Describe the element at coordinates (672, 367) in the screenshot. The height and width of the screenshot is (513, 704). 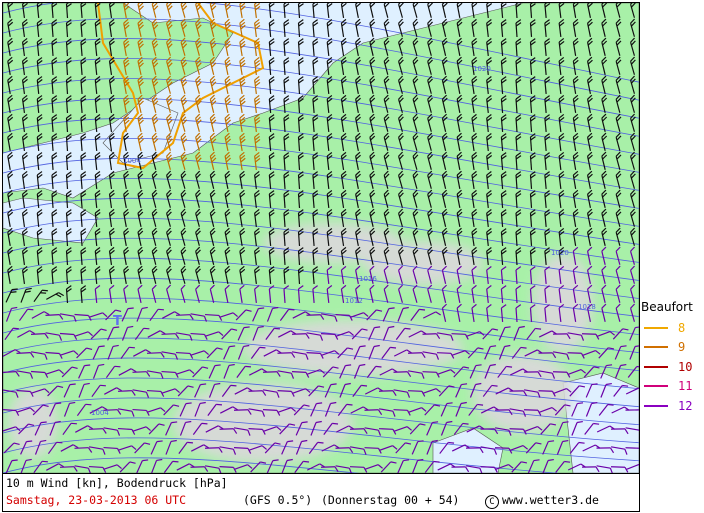
I see `legend-item: 10` at that location.